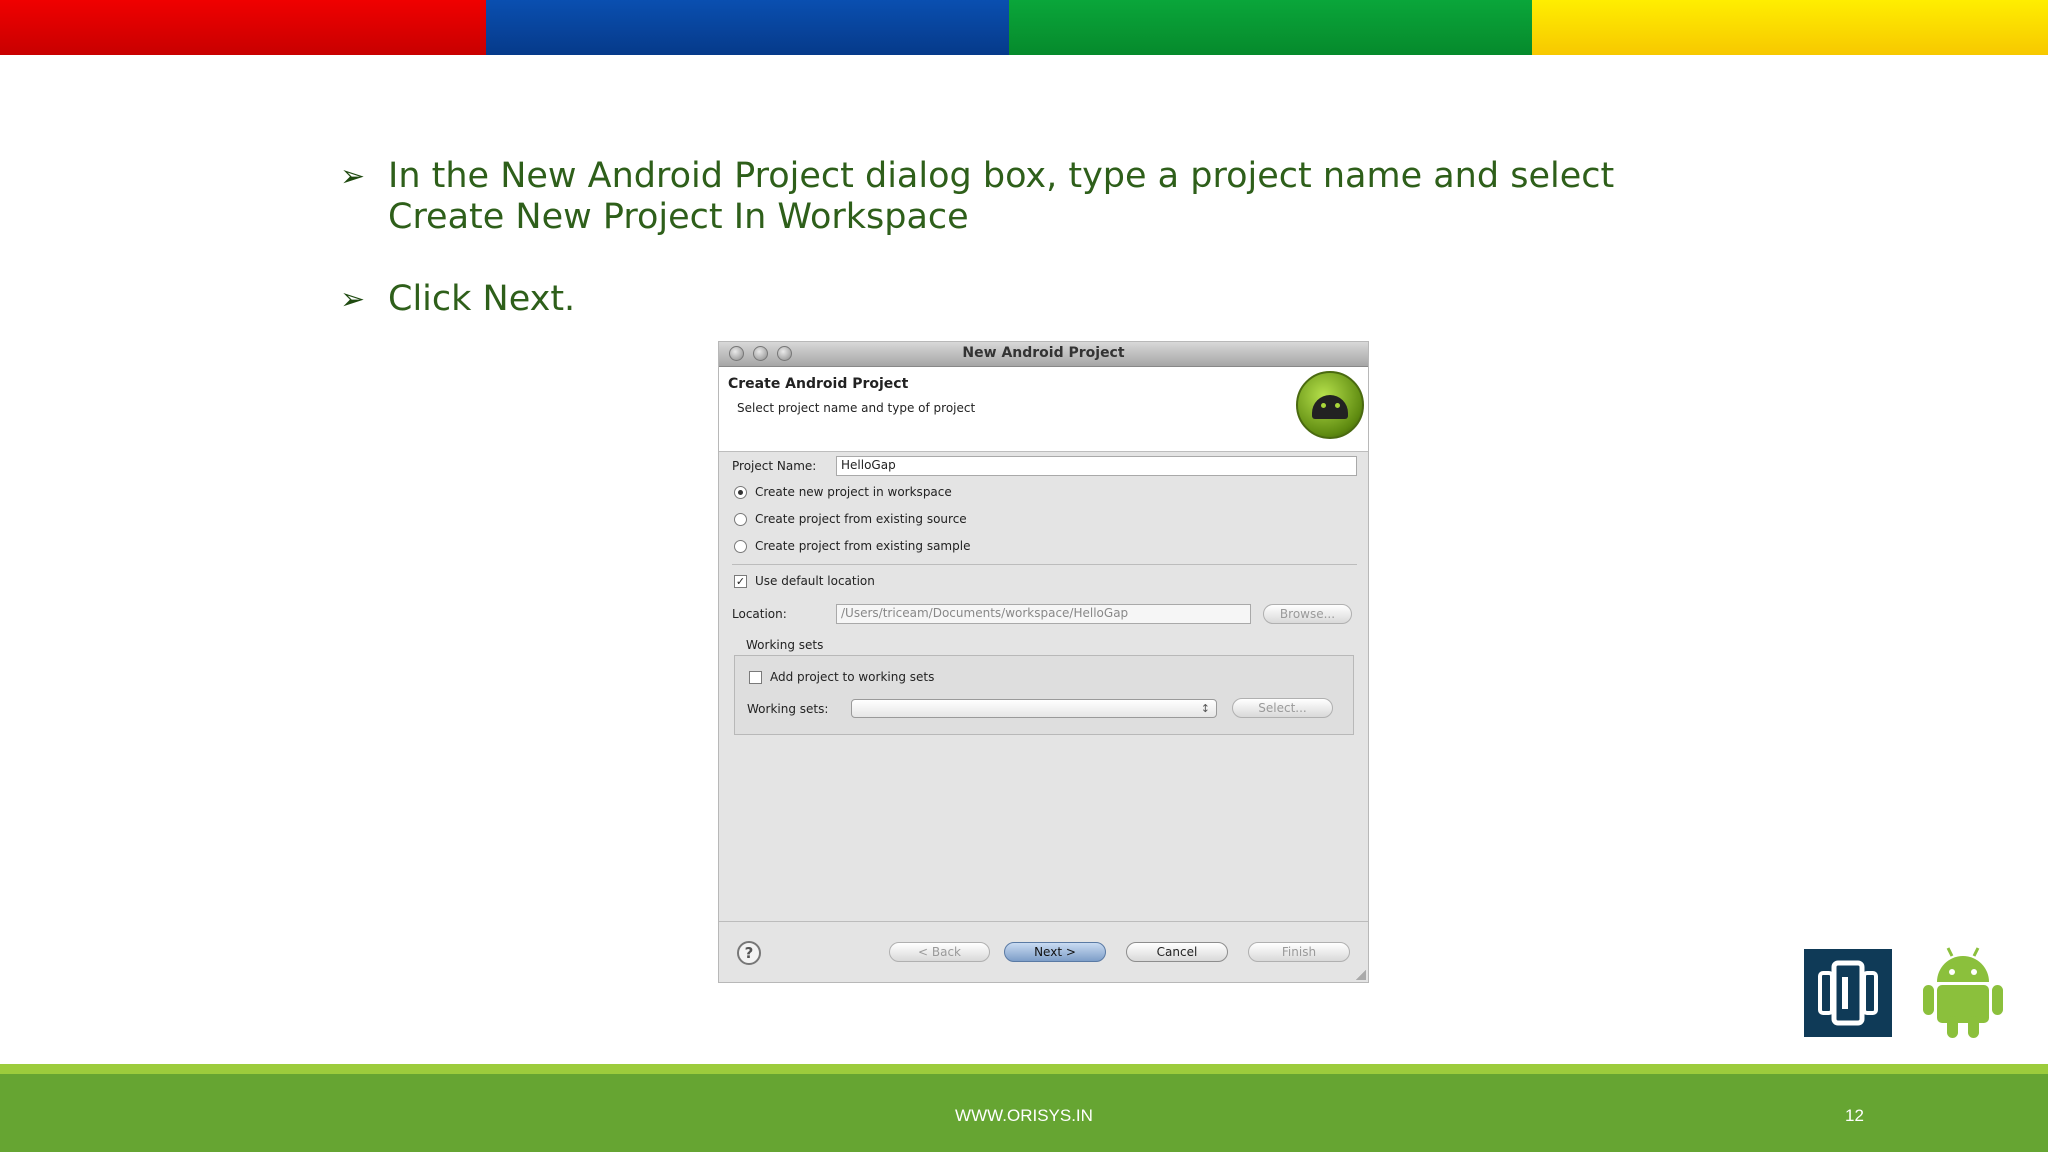  I want to click on project-name-label: Project Name:, so click(774, 466).